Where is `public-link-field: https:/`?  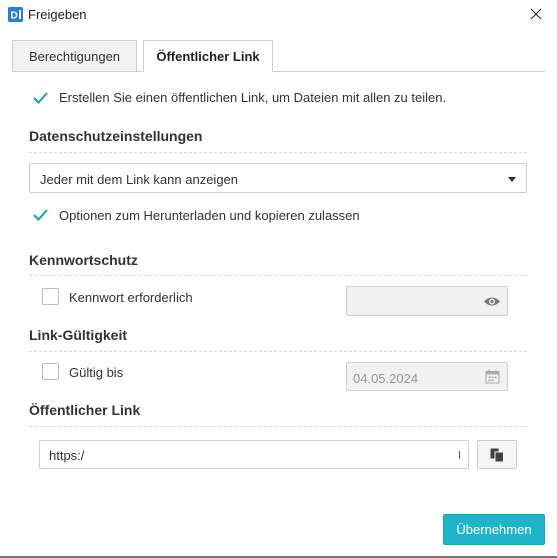 public-link-field: https:/ is located at coordinates (254, 454).